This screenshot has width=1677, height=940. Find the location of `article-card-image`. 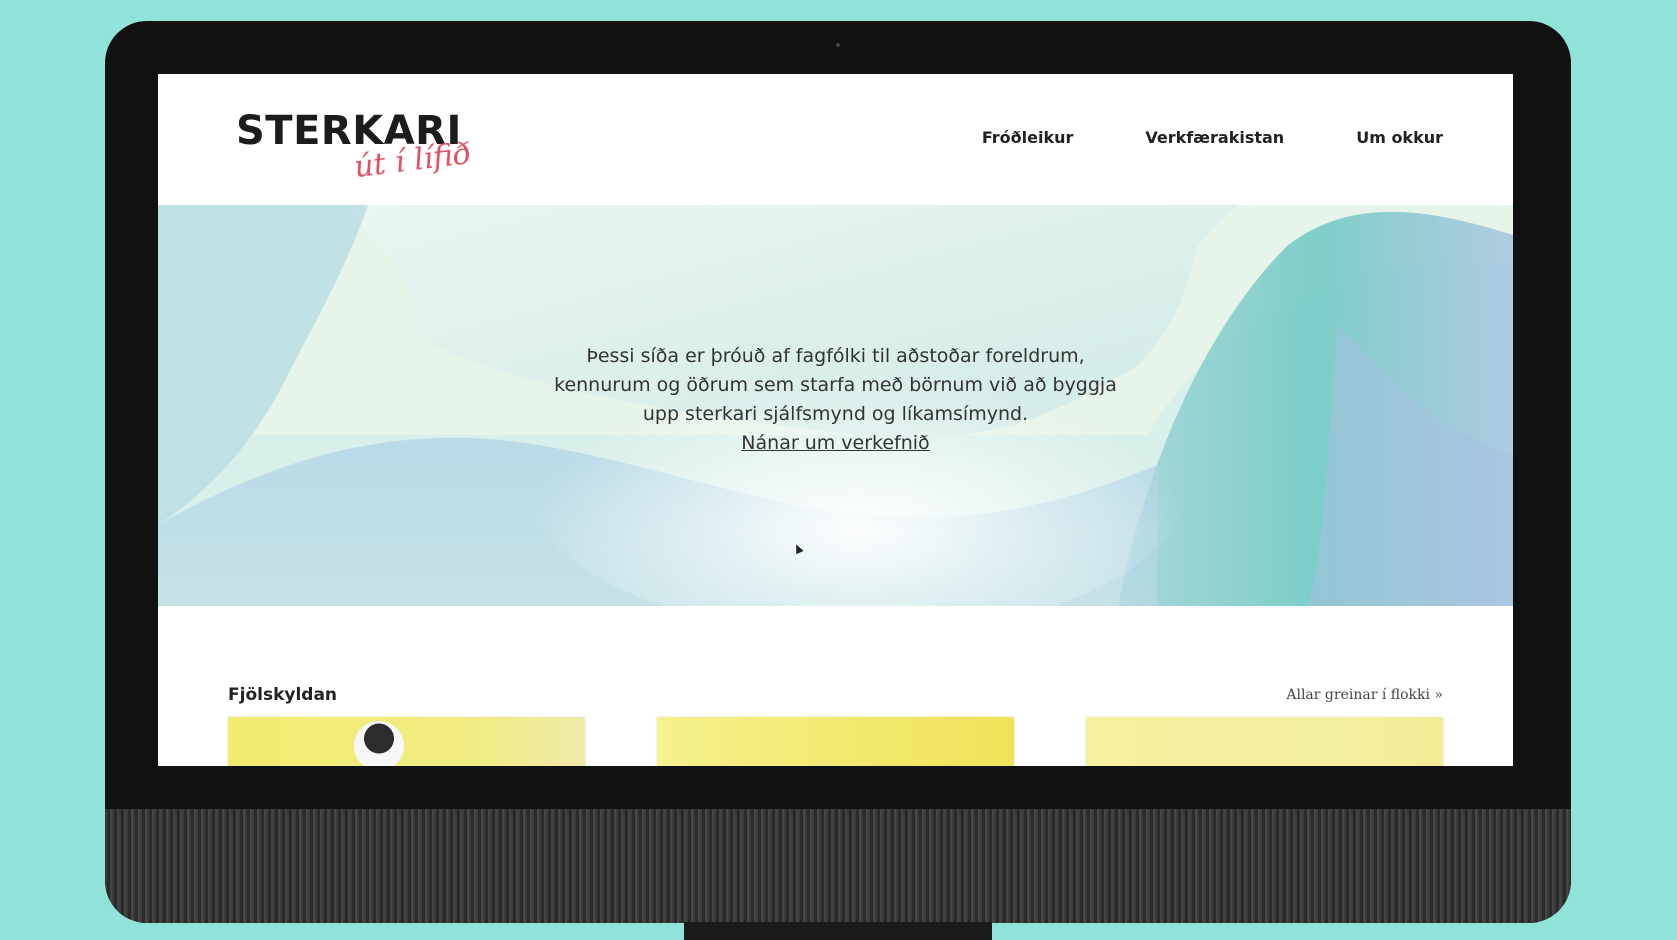

article-card-image is located at coordinates (379, 743).